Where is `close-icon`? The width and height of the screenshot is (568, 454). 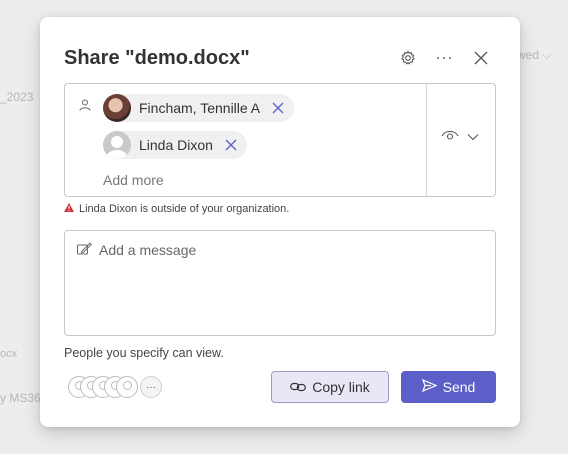 close-icon is located at coordinates (481, 58).